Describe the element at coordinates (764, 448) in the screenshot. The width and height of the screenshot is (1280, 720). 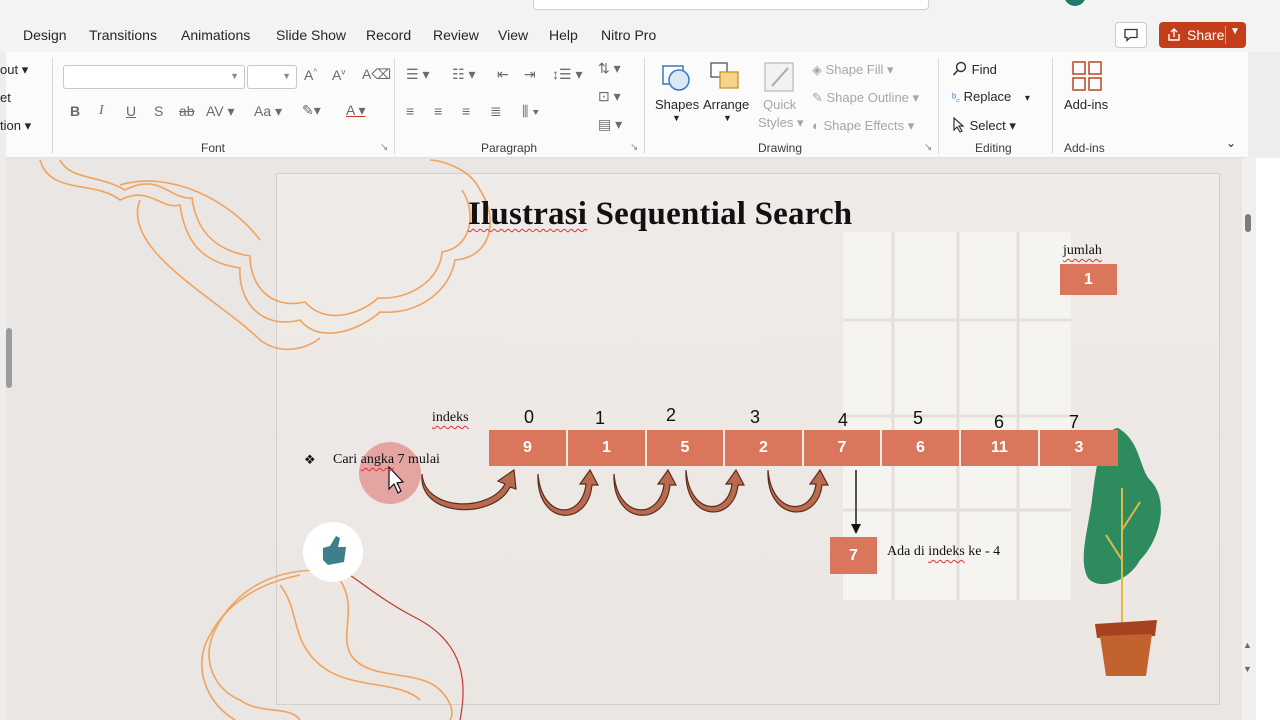
I see `array-cell: 2` at that location.